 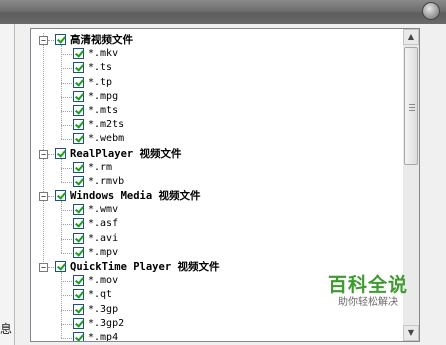 What do you see at coordinates (7, 184) in the screenshot?
I see `left-pane-edge` at bounding box center [7, 184].